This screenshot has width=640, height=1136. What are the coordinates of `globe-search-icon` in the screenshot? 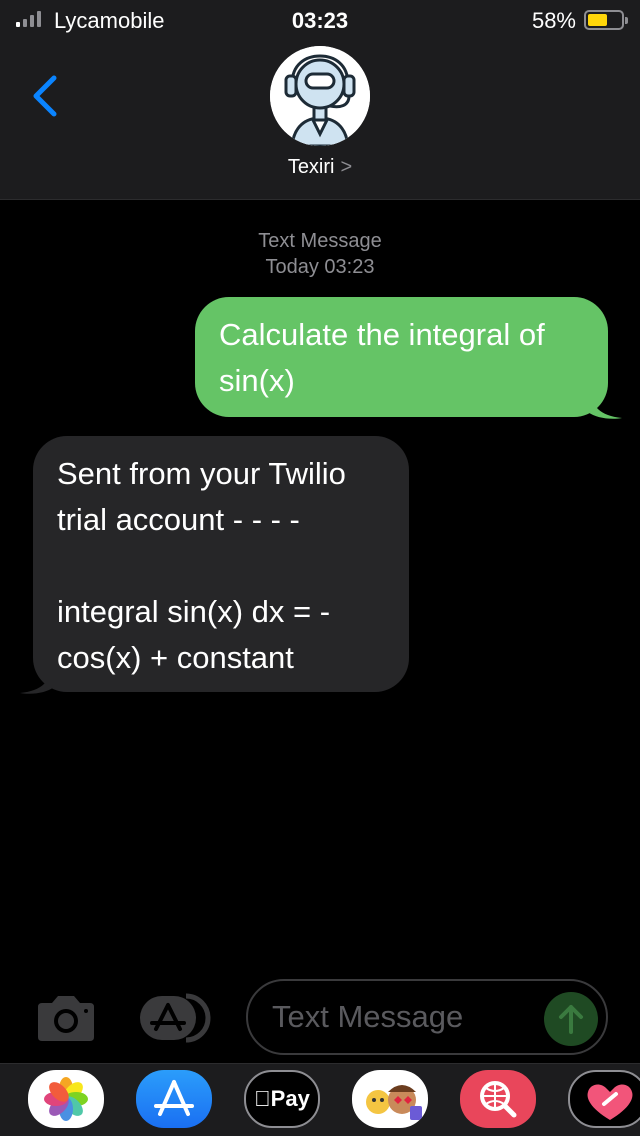 It's located at (498, 1099).